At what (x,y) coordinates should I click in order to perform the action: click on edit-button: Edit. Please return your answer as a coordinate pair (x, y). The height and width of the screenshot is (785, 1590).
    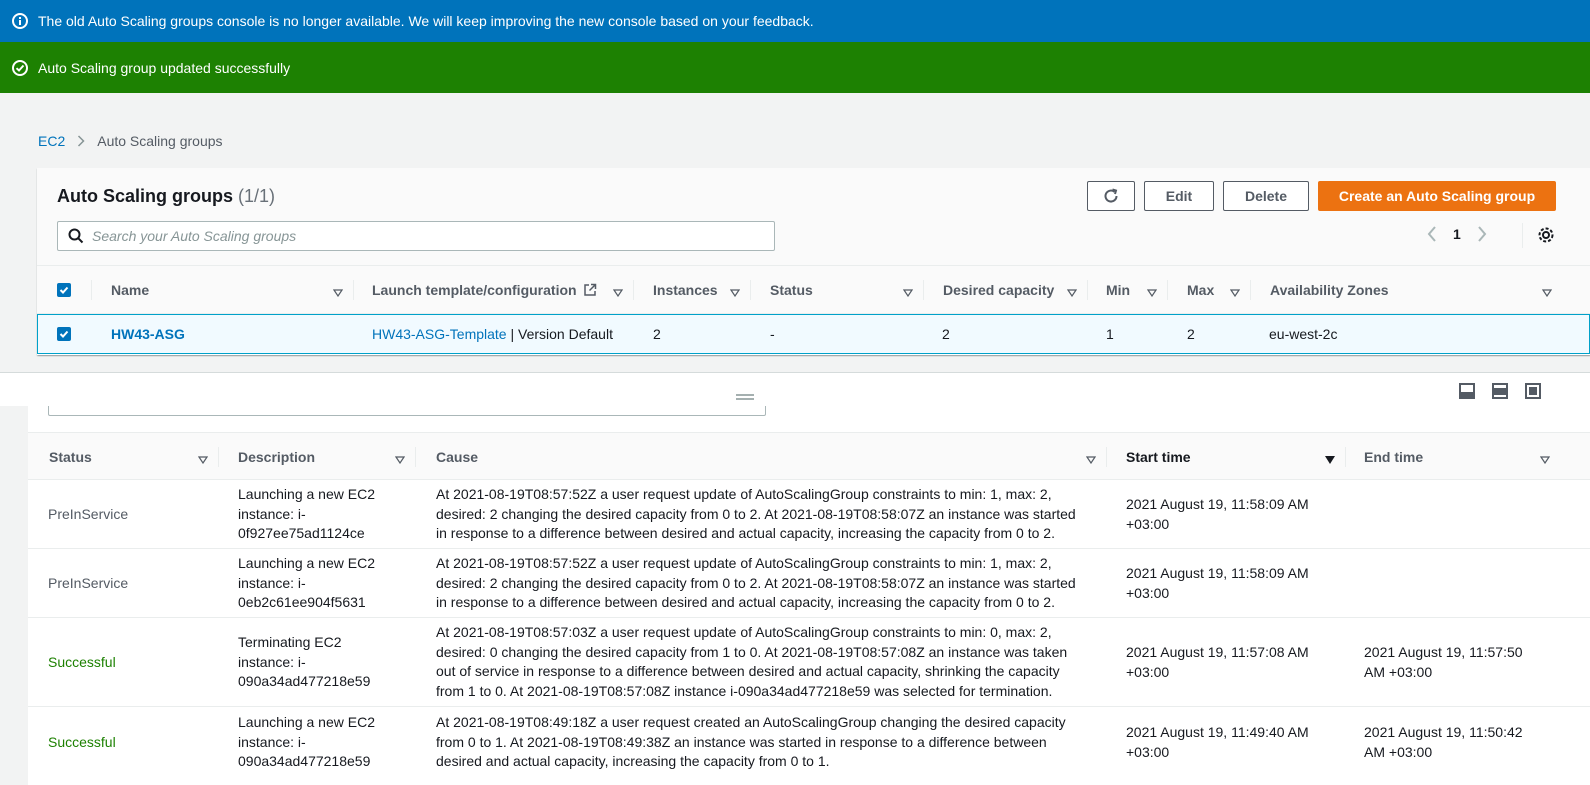
    Looking at the image, I should click on (1179, 196).